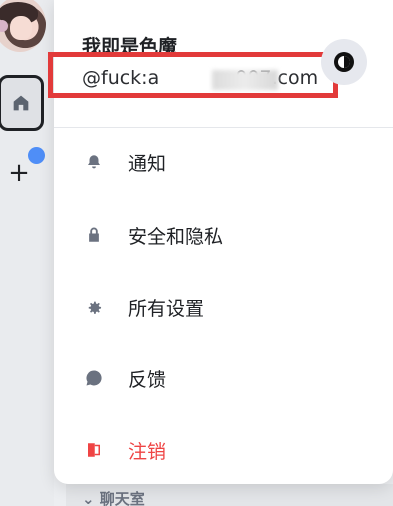 The height and width of the screenshot is (506, 393). What do you see at coordinates (223, 162) in the screenshot?
I see `menu-item-notifications: 通知` at bounding box center [223, 162].